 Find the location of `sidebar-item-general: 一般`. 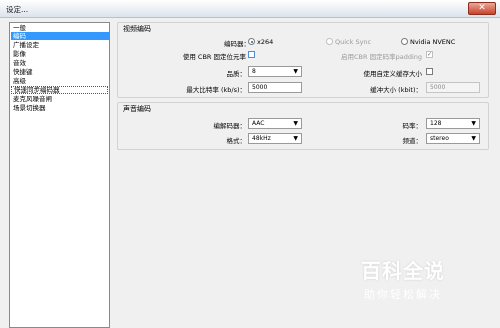

sidebar-item-general: 一般 is located at coordinates (60, 28).